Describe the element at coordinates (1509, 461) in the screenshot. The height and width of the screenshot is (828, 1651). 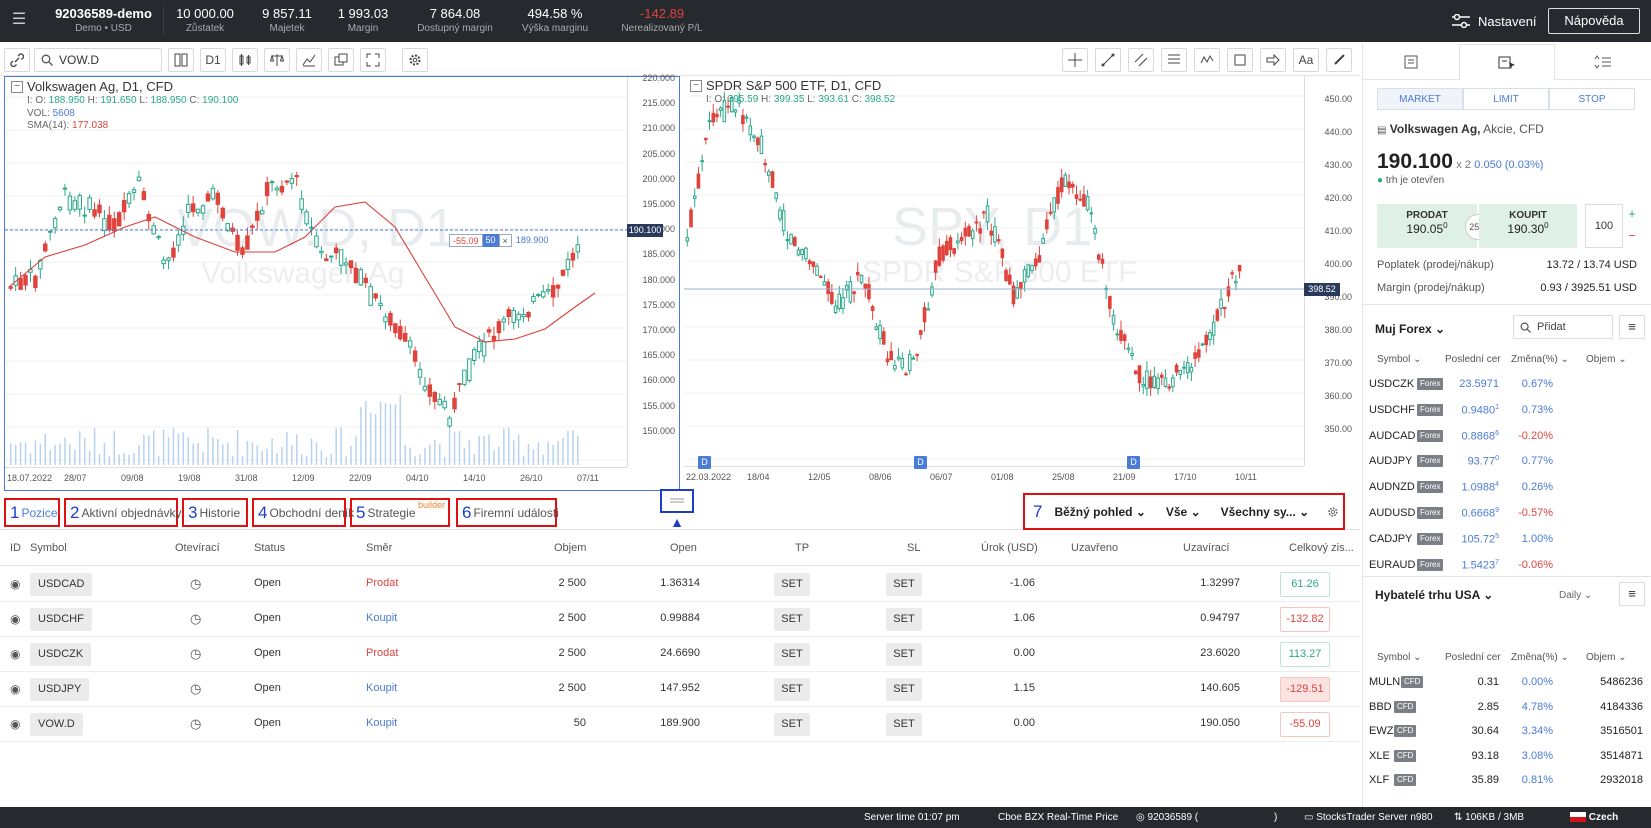
I see `watchlist-row: AUDJPY Forex 93.770 0.77%` at that location.